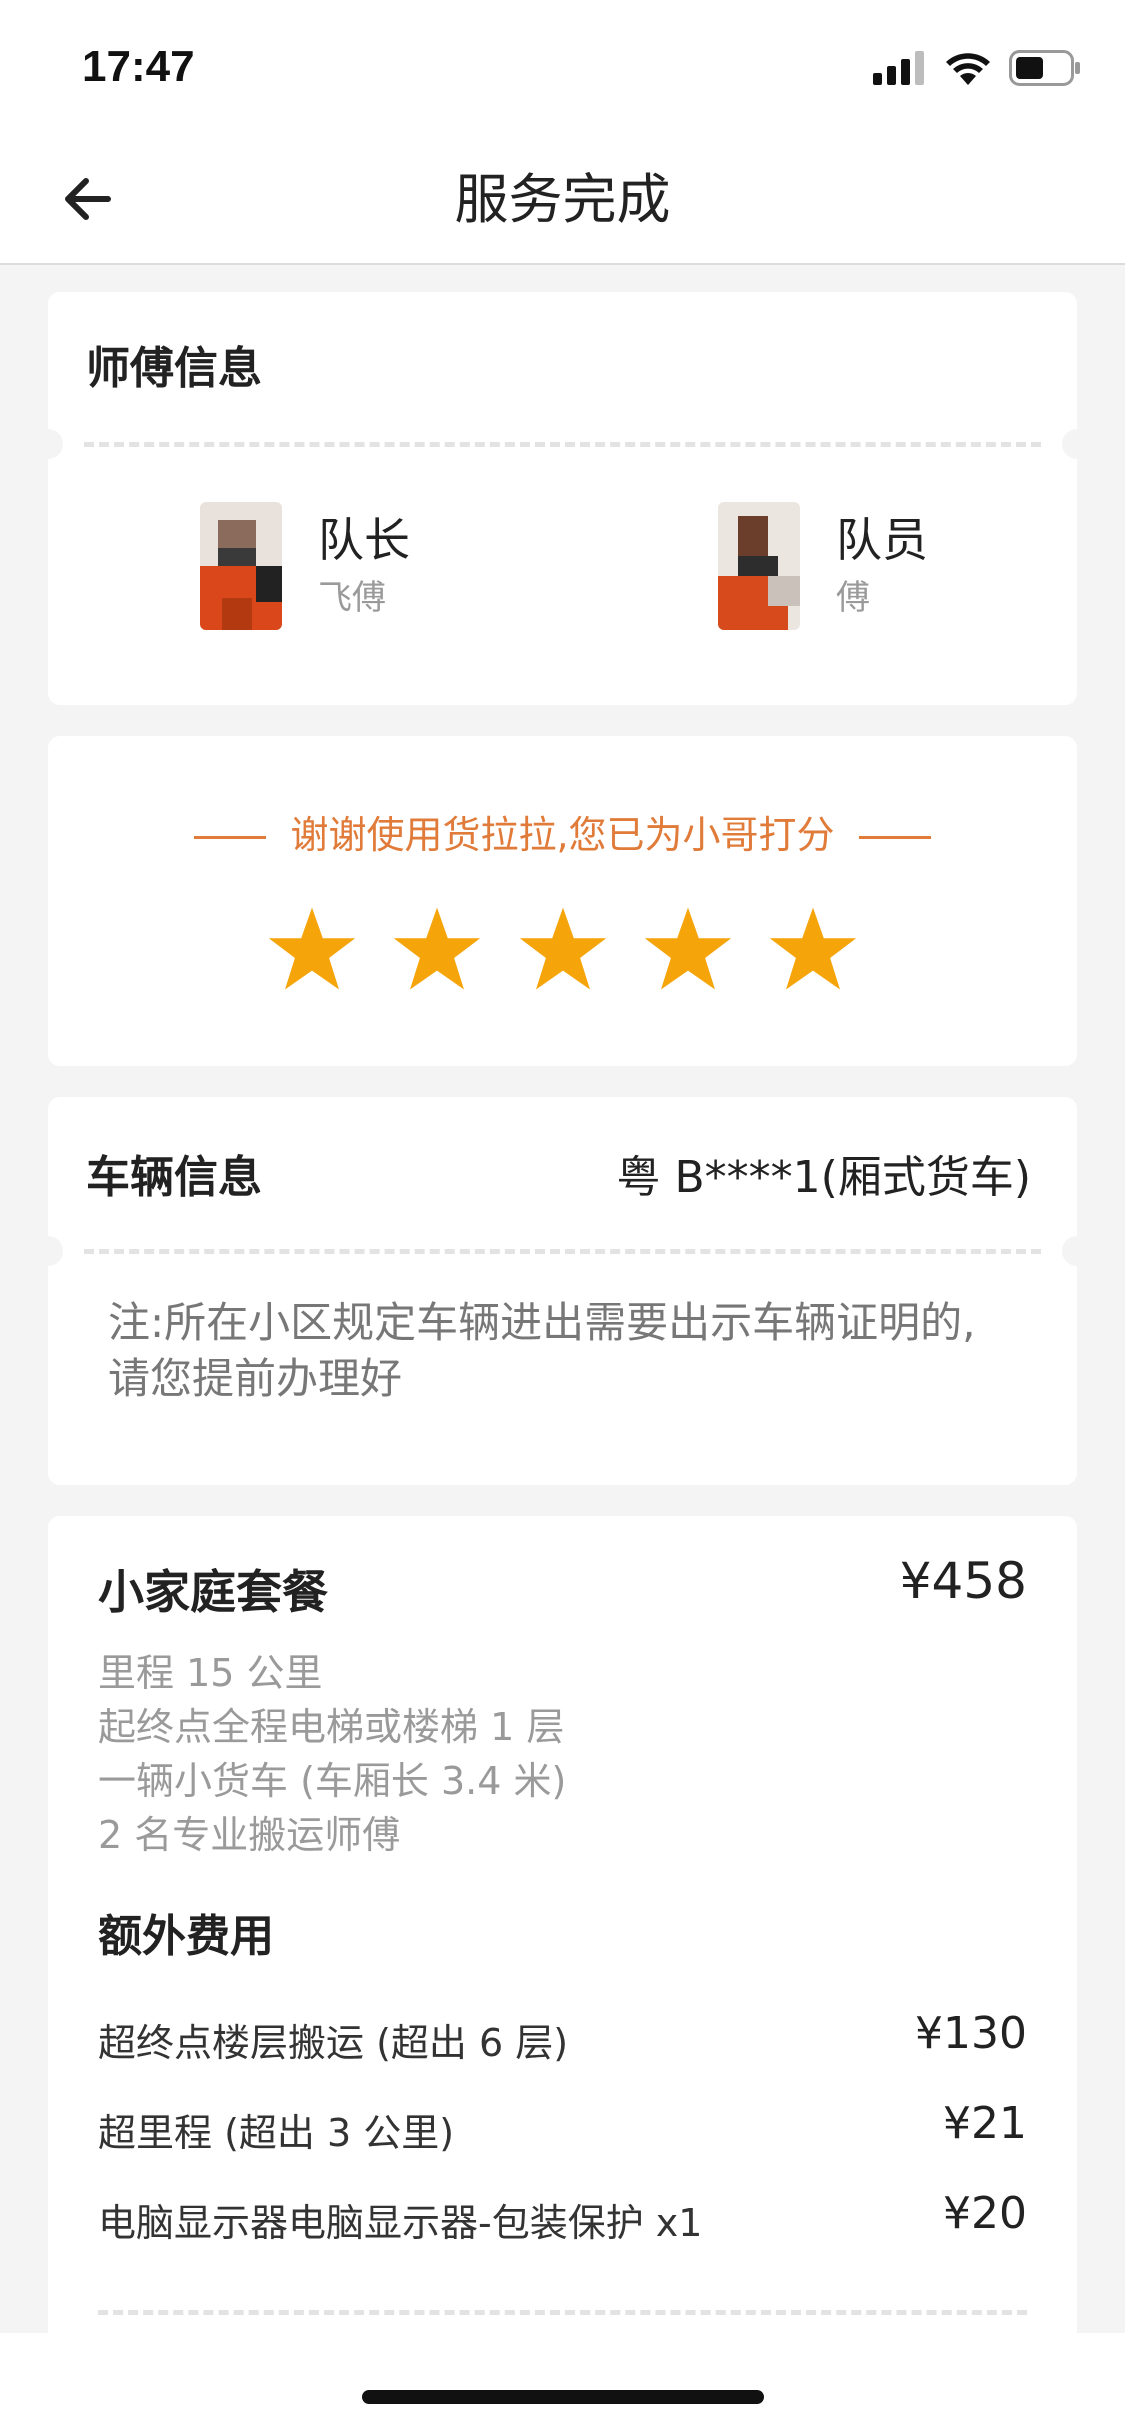 The width and height of the screenshot is (1125, 2436). Describe the element at coordinates (186, 1936) in the screenshot. I see `extra-fees-title: 额外费用` at that location.